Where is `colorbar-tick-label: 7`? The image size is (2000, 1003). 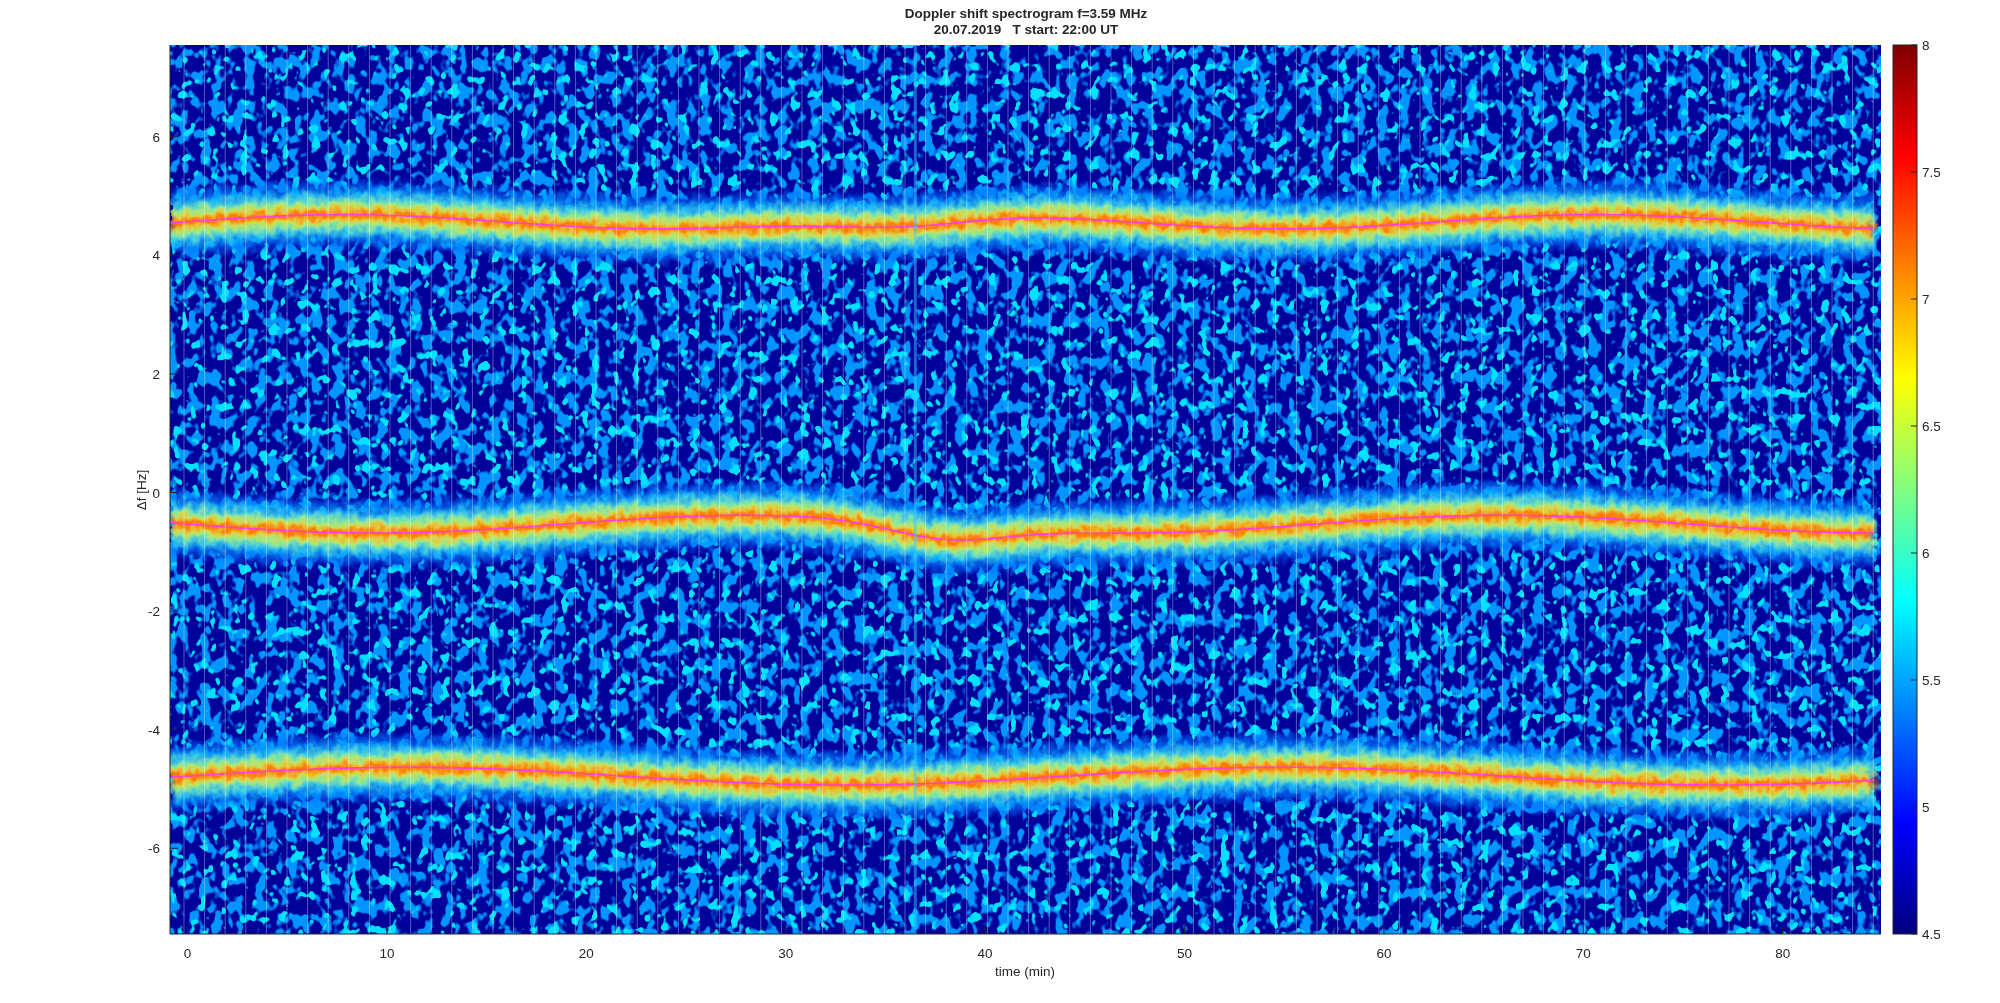 colorbar-tick-label: 7 is located at coordinates (1926, 299).